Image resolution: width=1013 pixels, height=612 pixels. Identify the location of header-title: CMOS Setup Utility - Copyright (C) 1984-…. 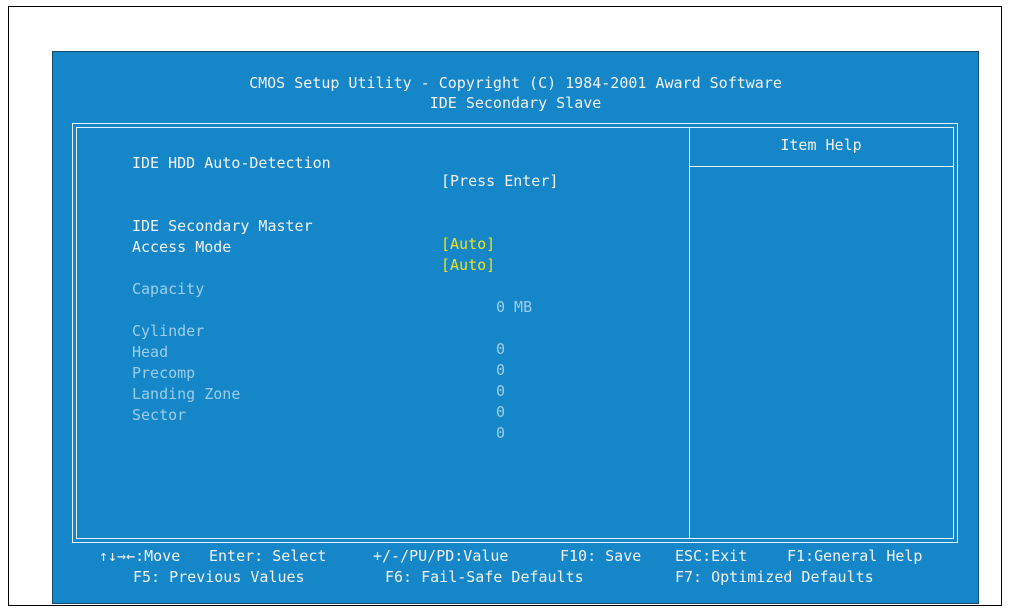
(515, 83).